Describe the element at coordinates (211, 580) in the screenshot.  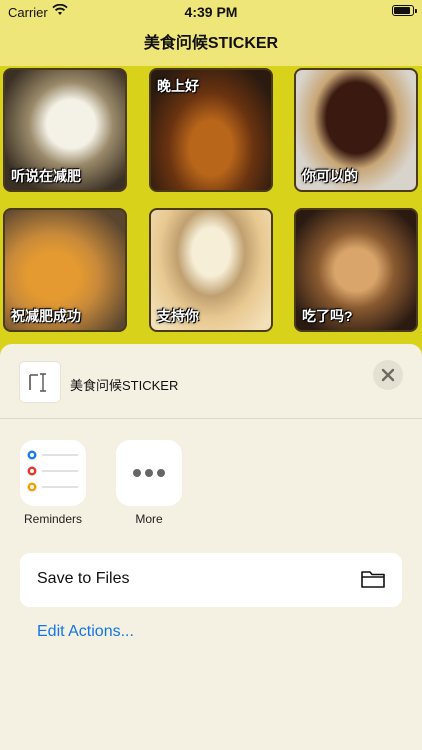
I see `save-to-files-button: Save to Files` at that location.